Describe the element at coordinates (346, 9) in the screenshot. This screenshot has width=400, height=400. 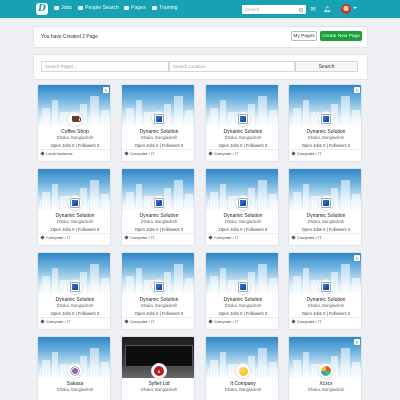
I see `avatar` at that location.